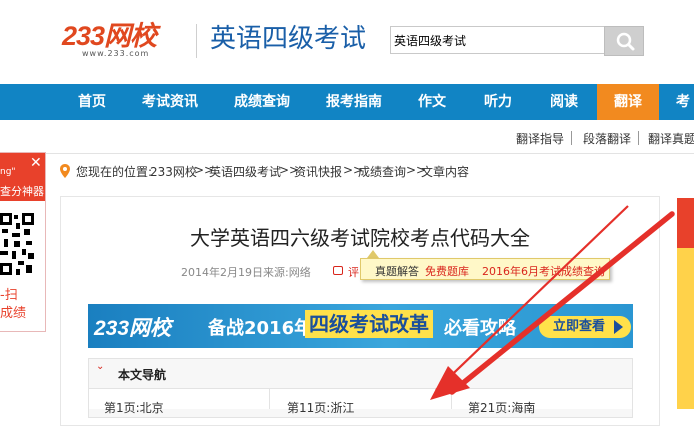 The image size is (694, 426). What do you see at coordinates (260, 328) in the screenshot?
I see `banner-text: 备战2016年` at bounding box center [260, 328].